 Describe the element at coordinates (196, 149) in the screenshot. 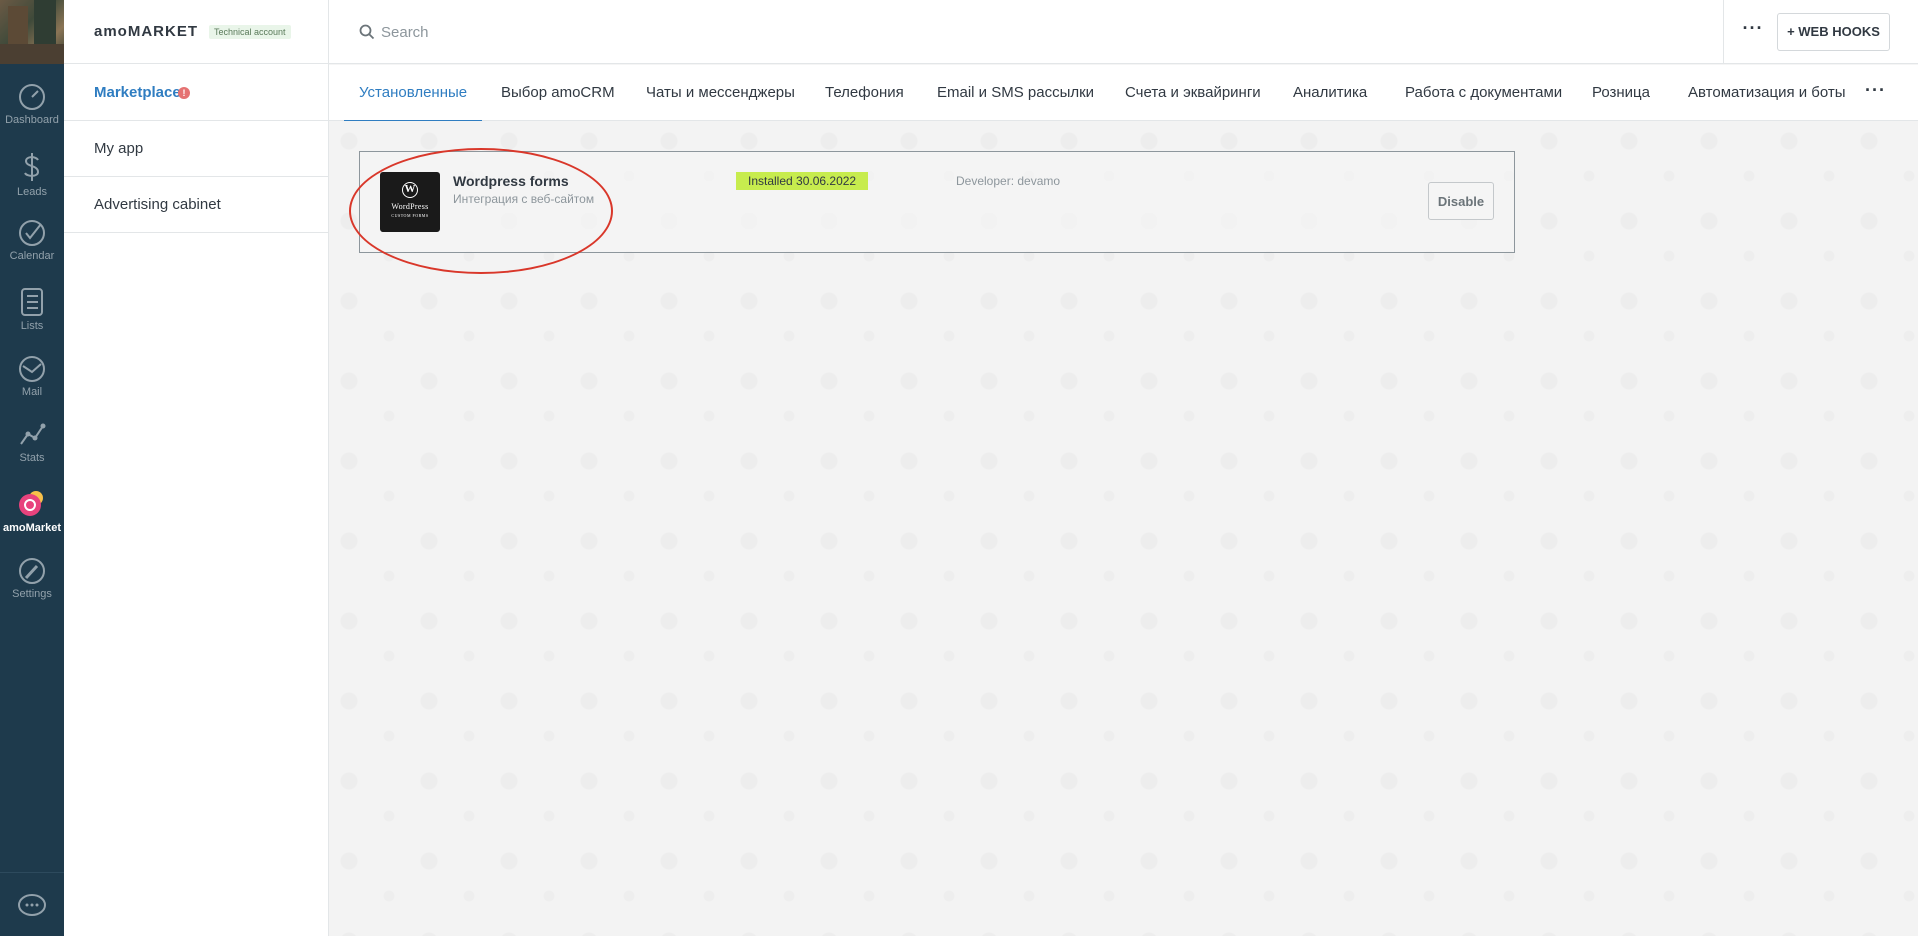

I see `sidebar-item-my-app: My app` at that location.